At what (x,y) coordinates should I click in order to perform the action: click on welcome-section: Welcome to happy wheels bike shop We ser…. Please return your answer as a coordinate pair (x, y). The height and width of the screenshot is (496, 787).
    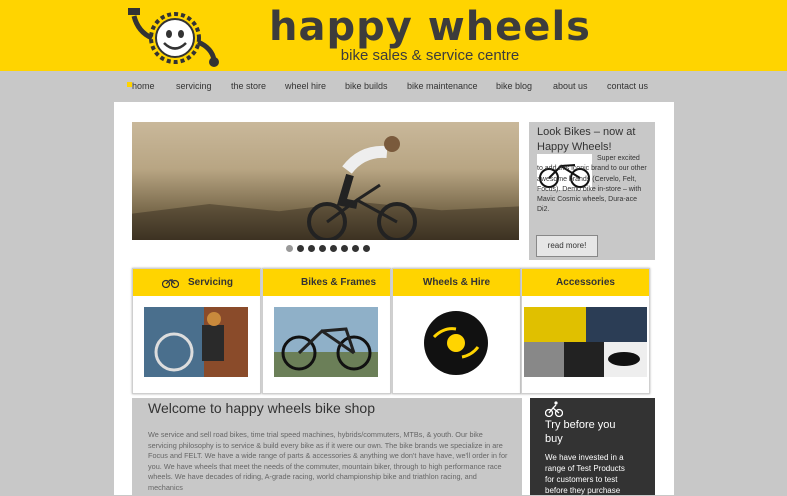
    Looking at the image, I should click on (327, 446).